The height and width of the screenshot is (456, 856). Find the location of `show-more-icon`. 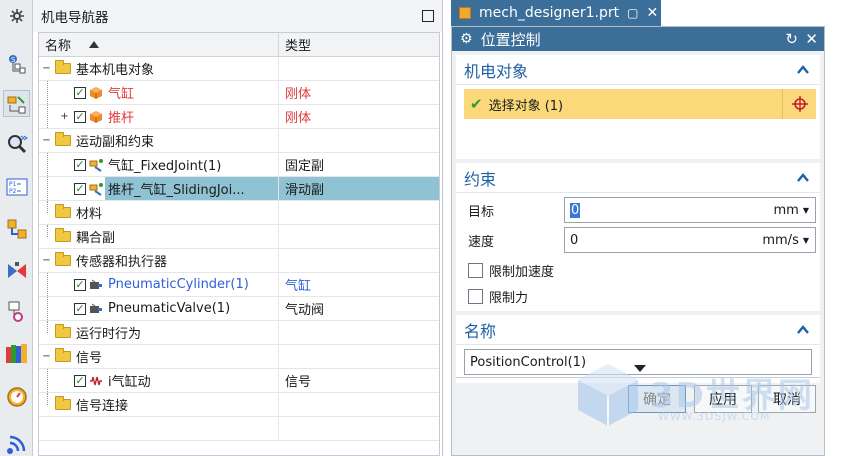

show-more-icon is located at coordinates (640, 368).